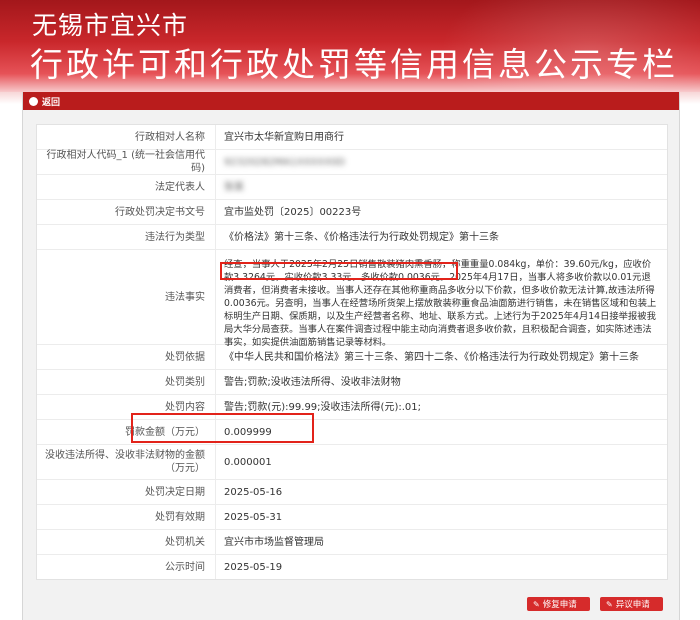 This screenshot has width=700, height=620. I want to click on field-label: 违法事实, so click(126, 297).